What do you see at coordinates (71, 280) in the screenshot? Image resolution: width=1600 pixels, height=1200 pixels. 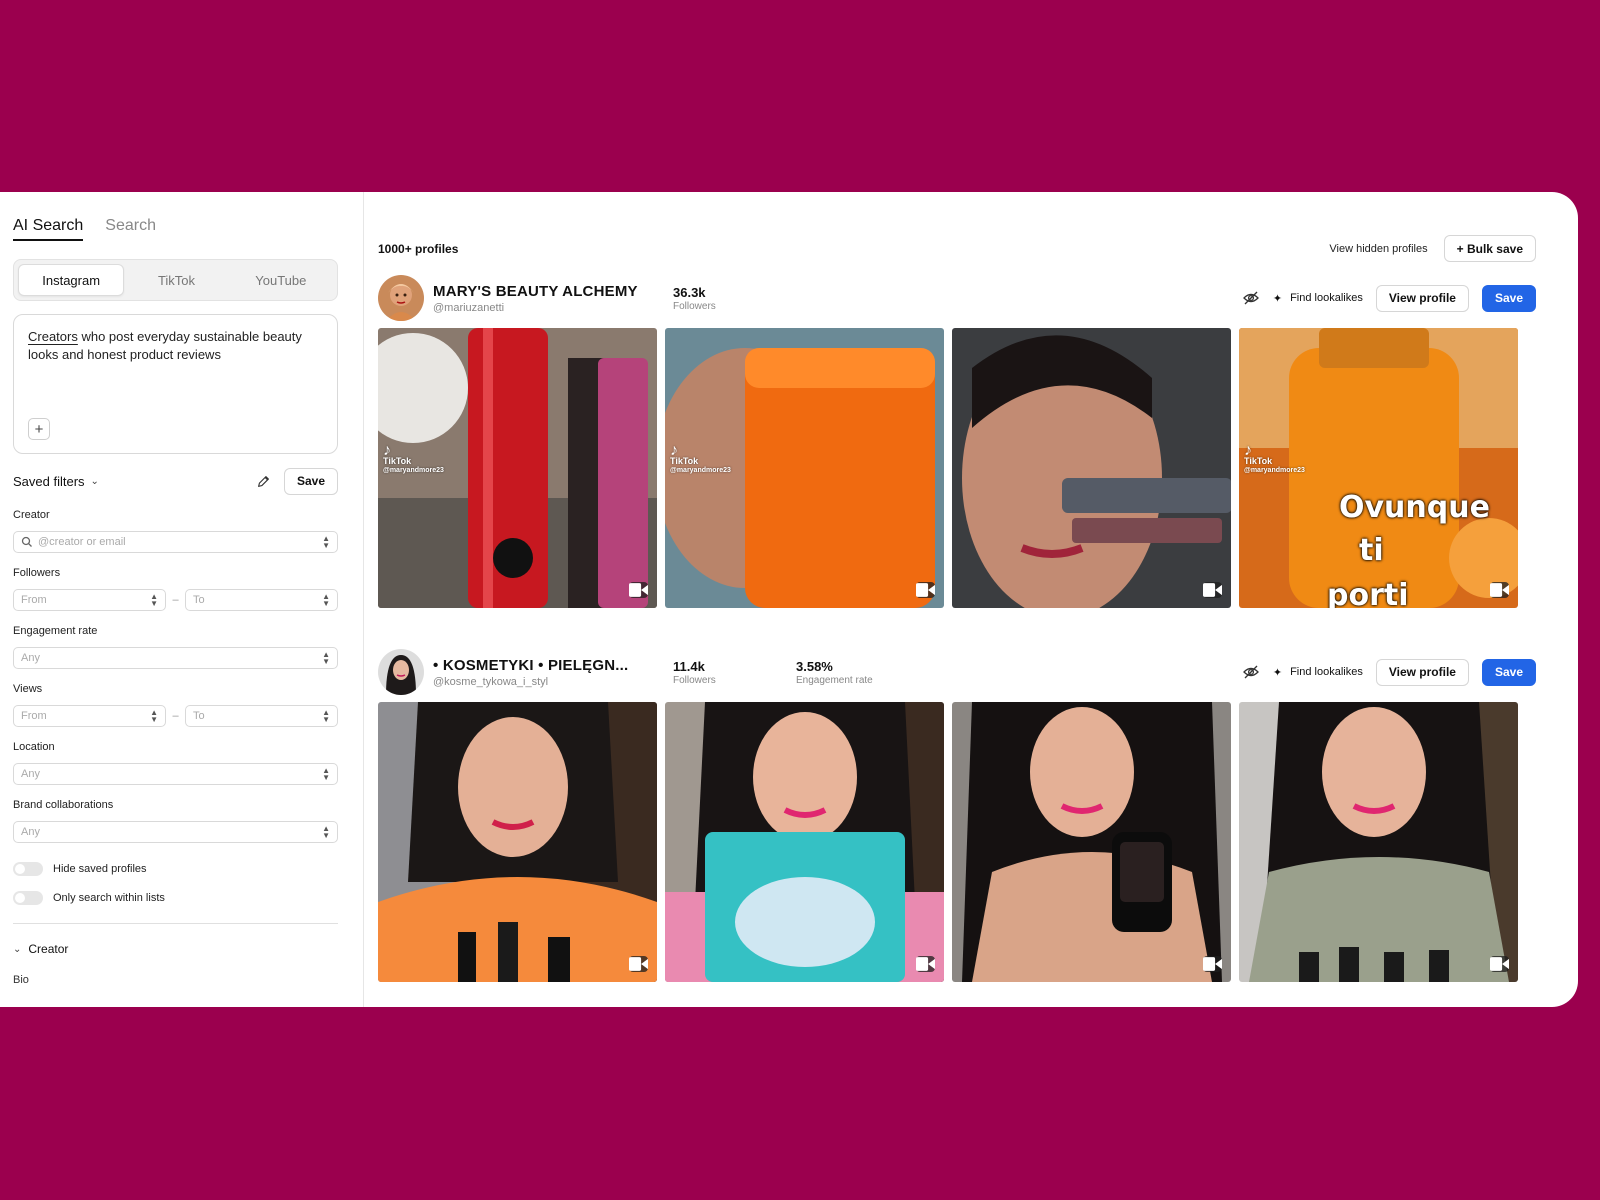 I see `platform-instagram: Instagram` at bounding box center [71, 280].